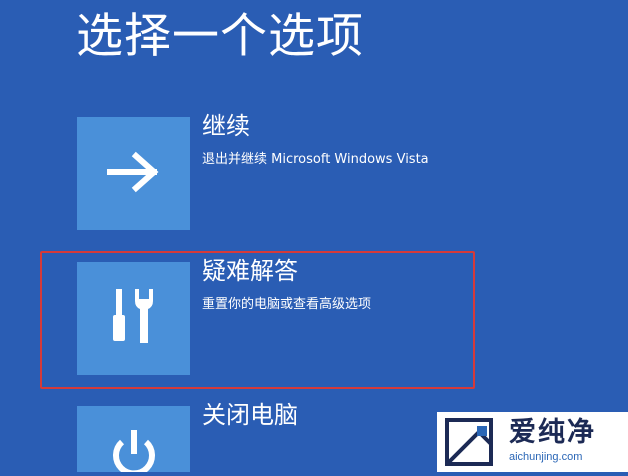  I want to click on watermark-url: aichunjing.com, so click(546, 457).